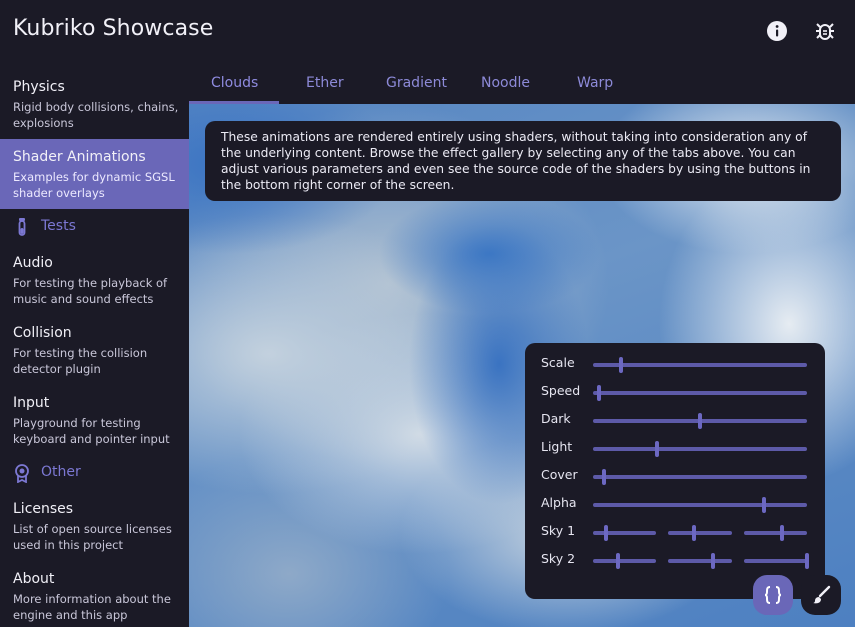 Image resolution: width=855 pixels, height=627 pixels. Describe the element at coordinates (558, 362) in the screenshot. I see `control-label: Scale` at that location.